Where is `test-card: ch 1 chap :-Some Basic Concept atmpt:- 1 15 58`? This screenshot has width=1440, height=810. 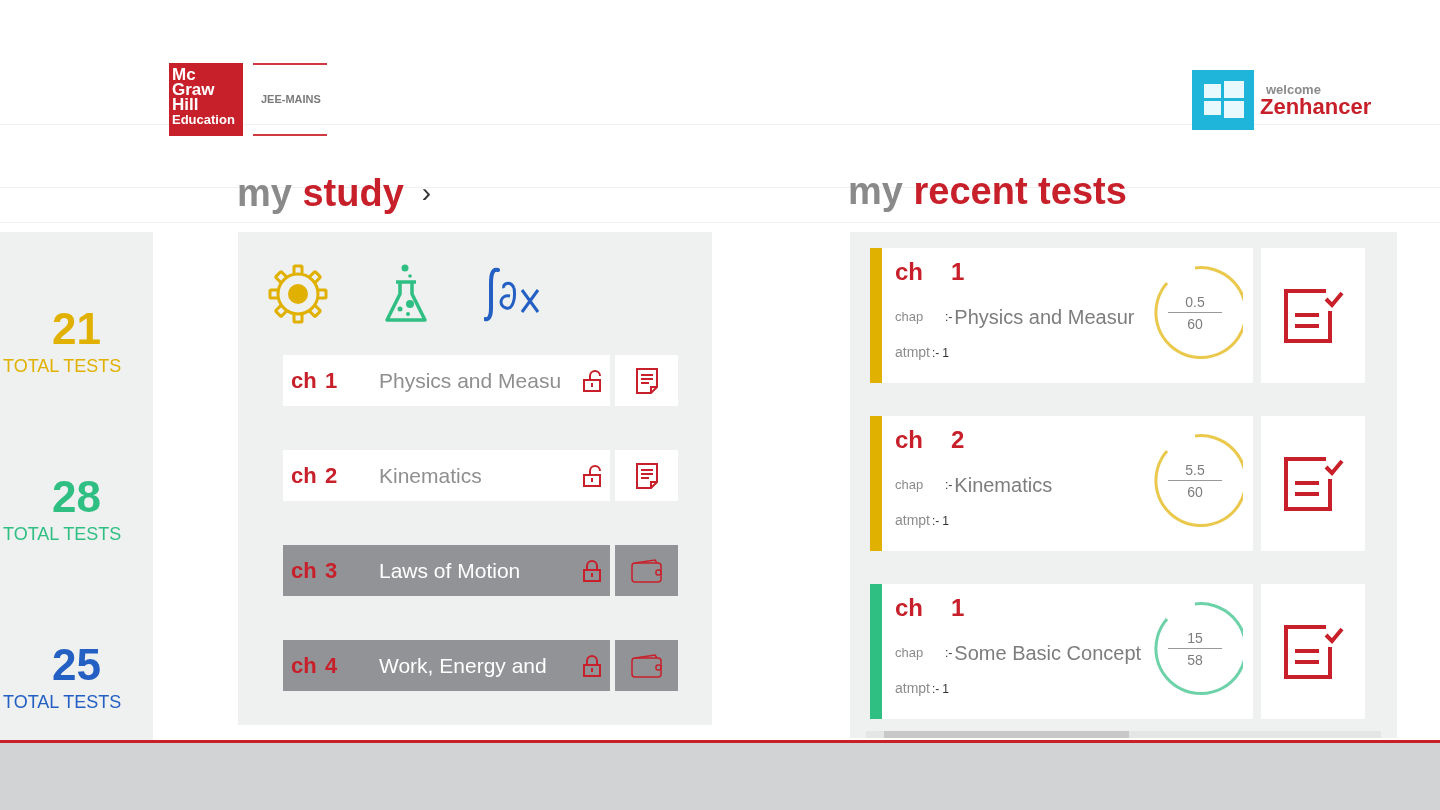 test-card: ch 1 chap :-Some Basic Concept atmpt:- 1 15 58 is located at coordinates (1061, 651).